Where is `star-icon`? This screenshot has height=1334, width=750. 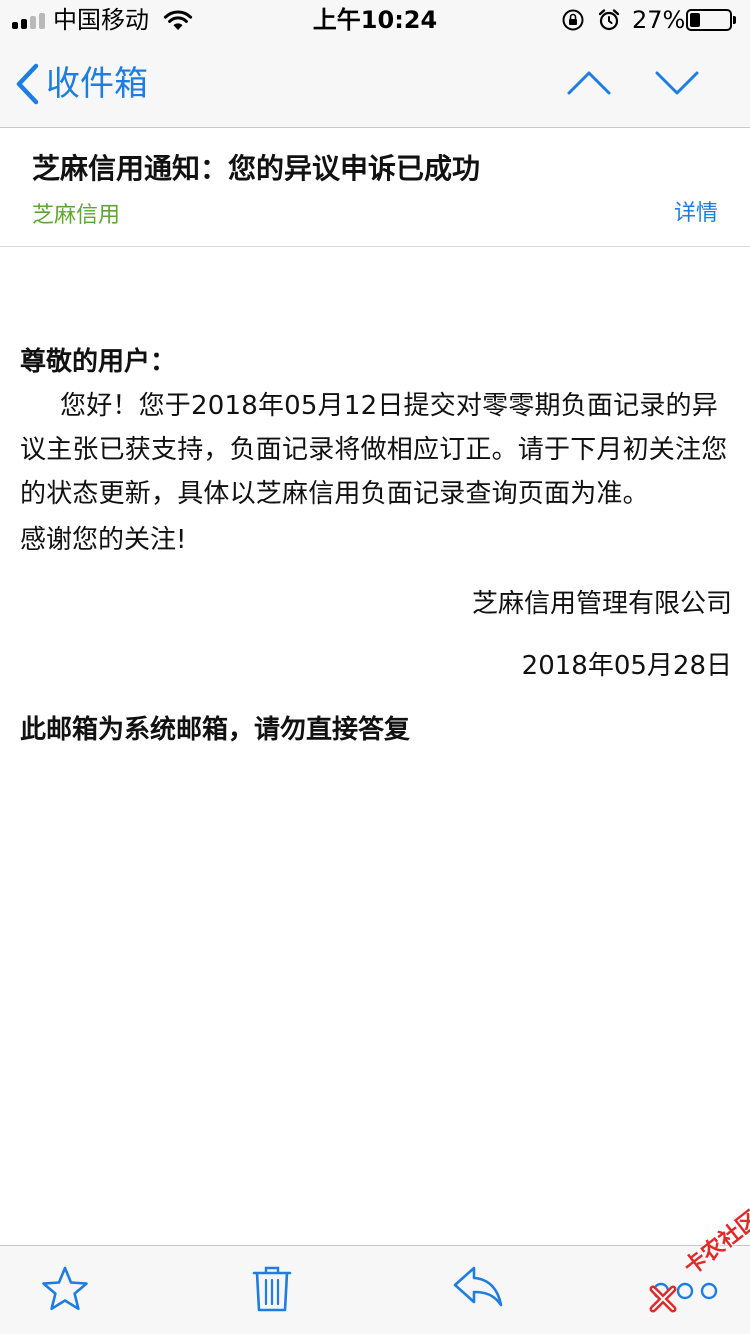
star-icon is located at coordinates (65, 1288).